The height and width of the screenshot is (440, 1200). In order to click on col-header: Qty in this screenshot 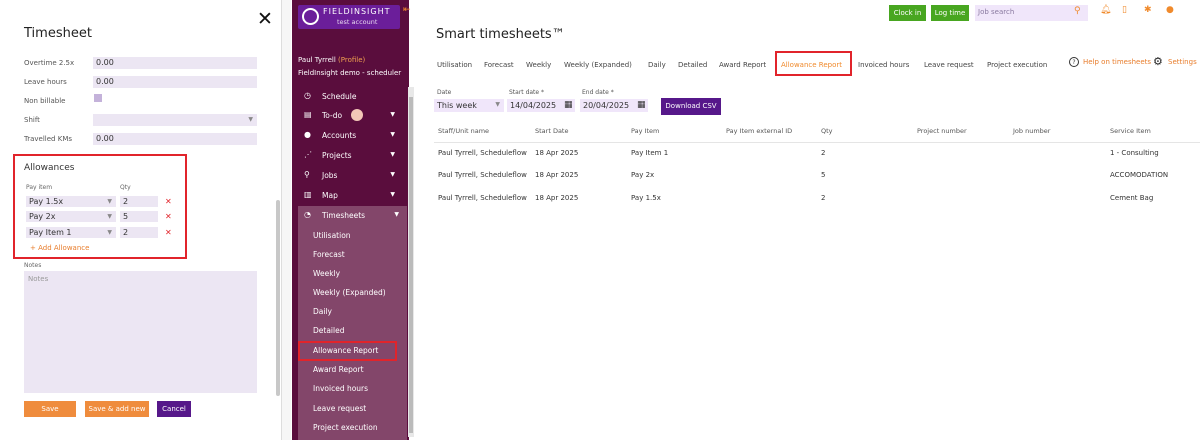, I will do `click(827, 131)`.